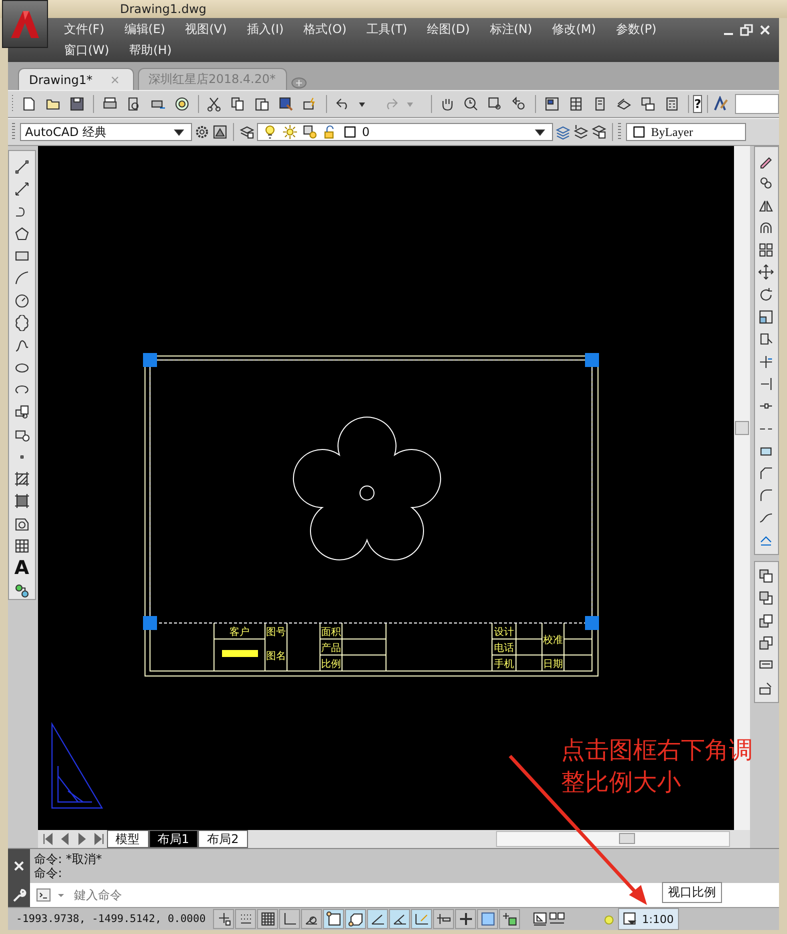 Image resolution: width=787 pixels, height=934 pixels. What do you see at coordinates (766, 495) in the screenshot?
I see `fillet-icon` at bounding box center [766, 495].